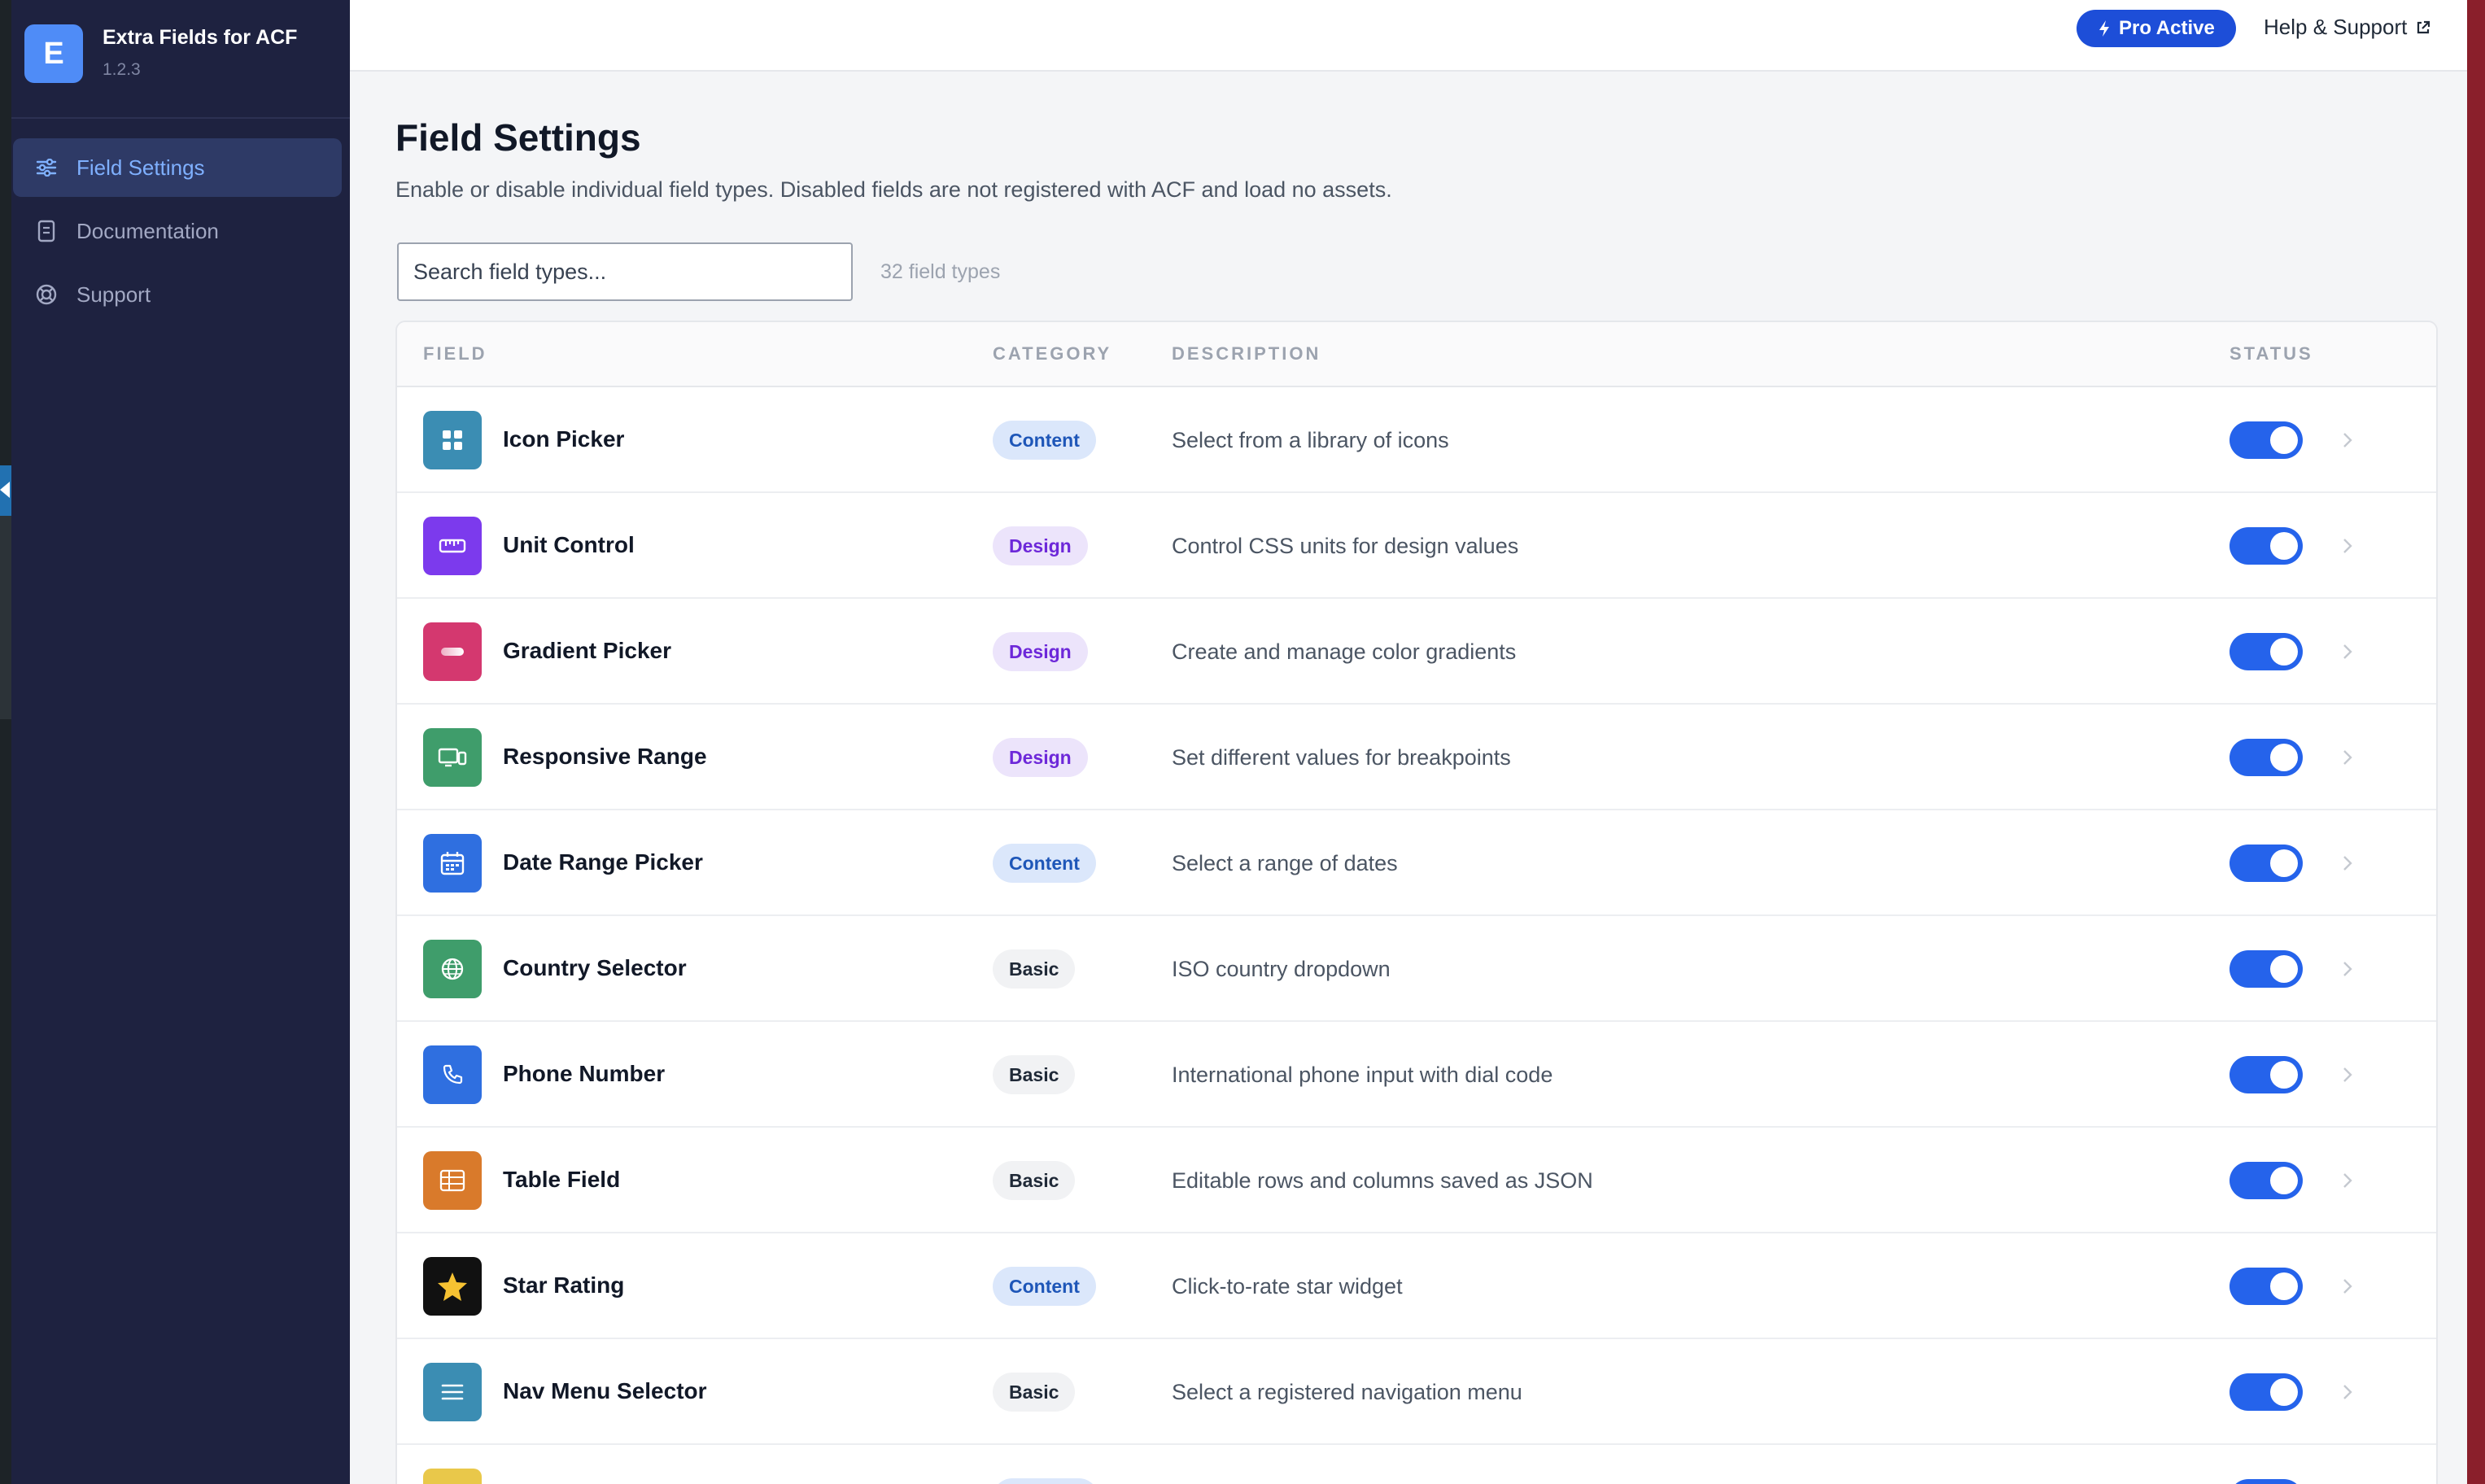 This screenshot has height=1484, width=2485. Describe the element at coordinates (46, 295) in the screenshot. I see `lifebuoy-icon` at that location.